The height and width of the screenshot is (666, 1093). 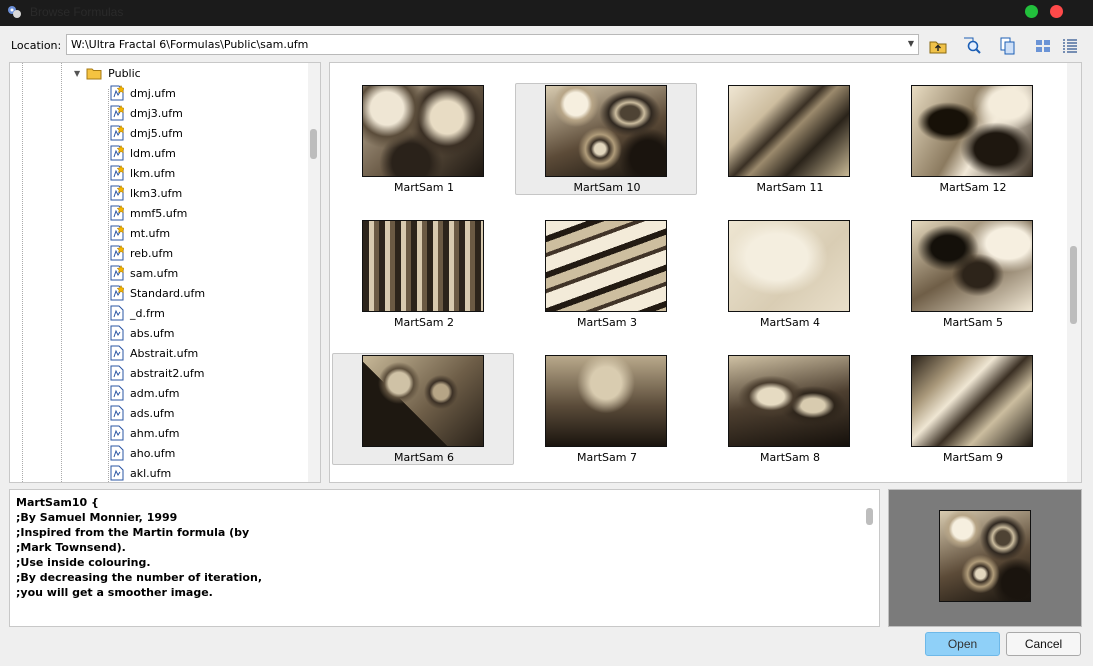 I want to click on thumbnail-tile: MartSam 9, so click(x=972, y=409).